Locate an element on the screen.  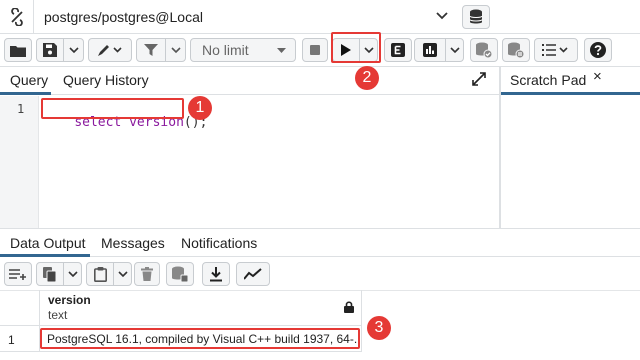
filter-split is located at coordinates (161, 50).